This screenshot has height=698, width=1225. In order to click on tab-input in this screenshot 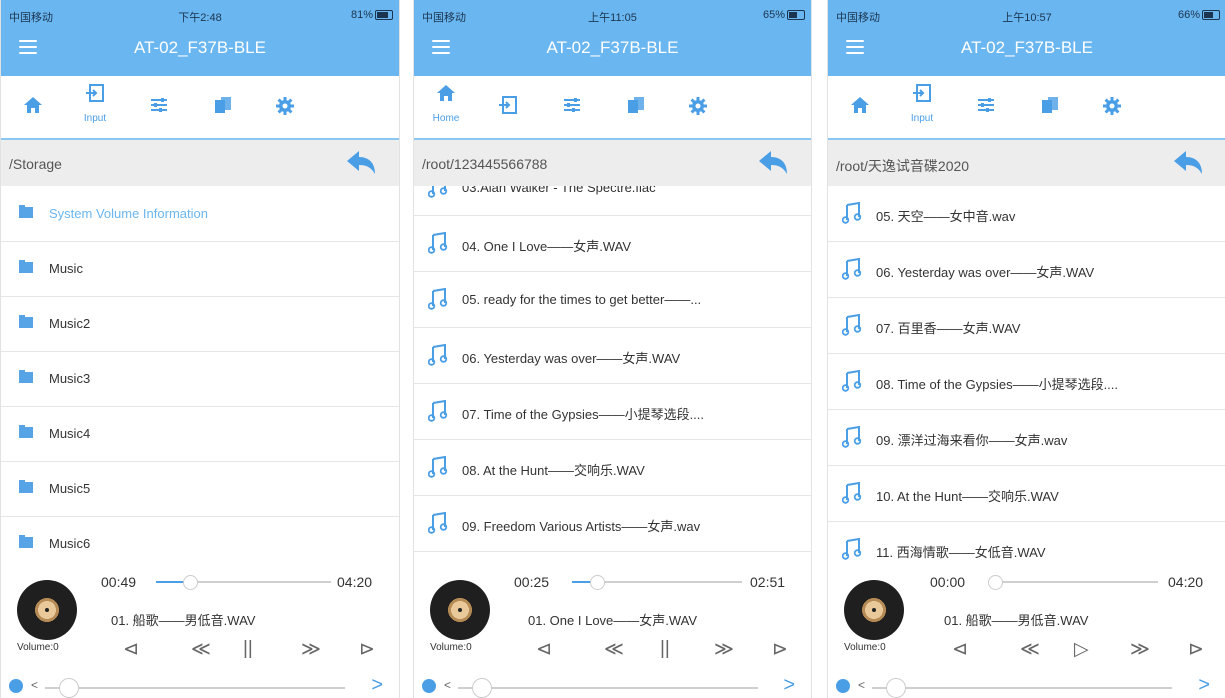, I will do `click(508, 107)`.